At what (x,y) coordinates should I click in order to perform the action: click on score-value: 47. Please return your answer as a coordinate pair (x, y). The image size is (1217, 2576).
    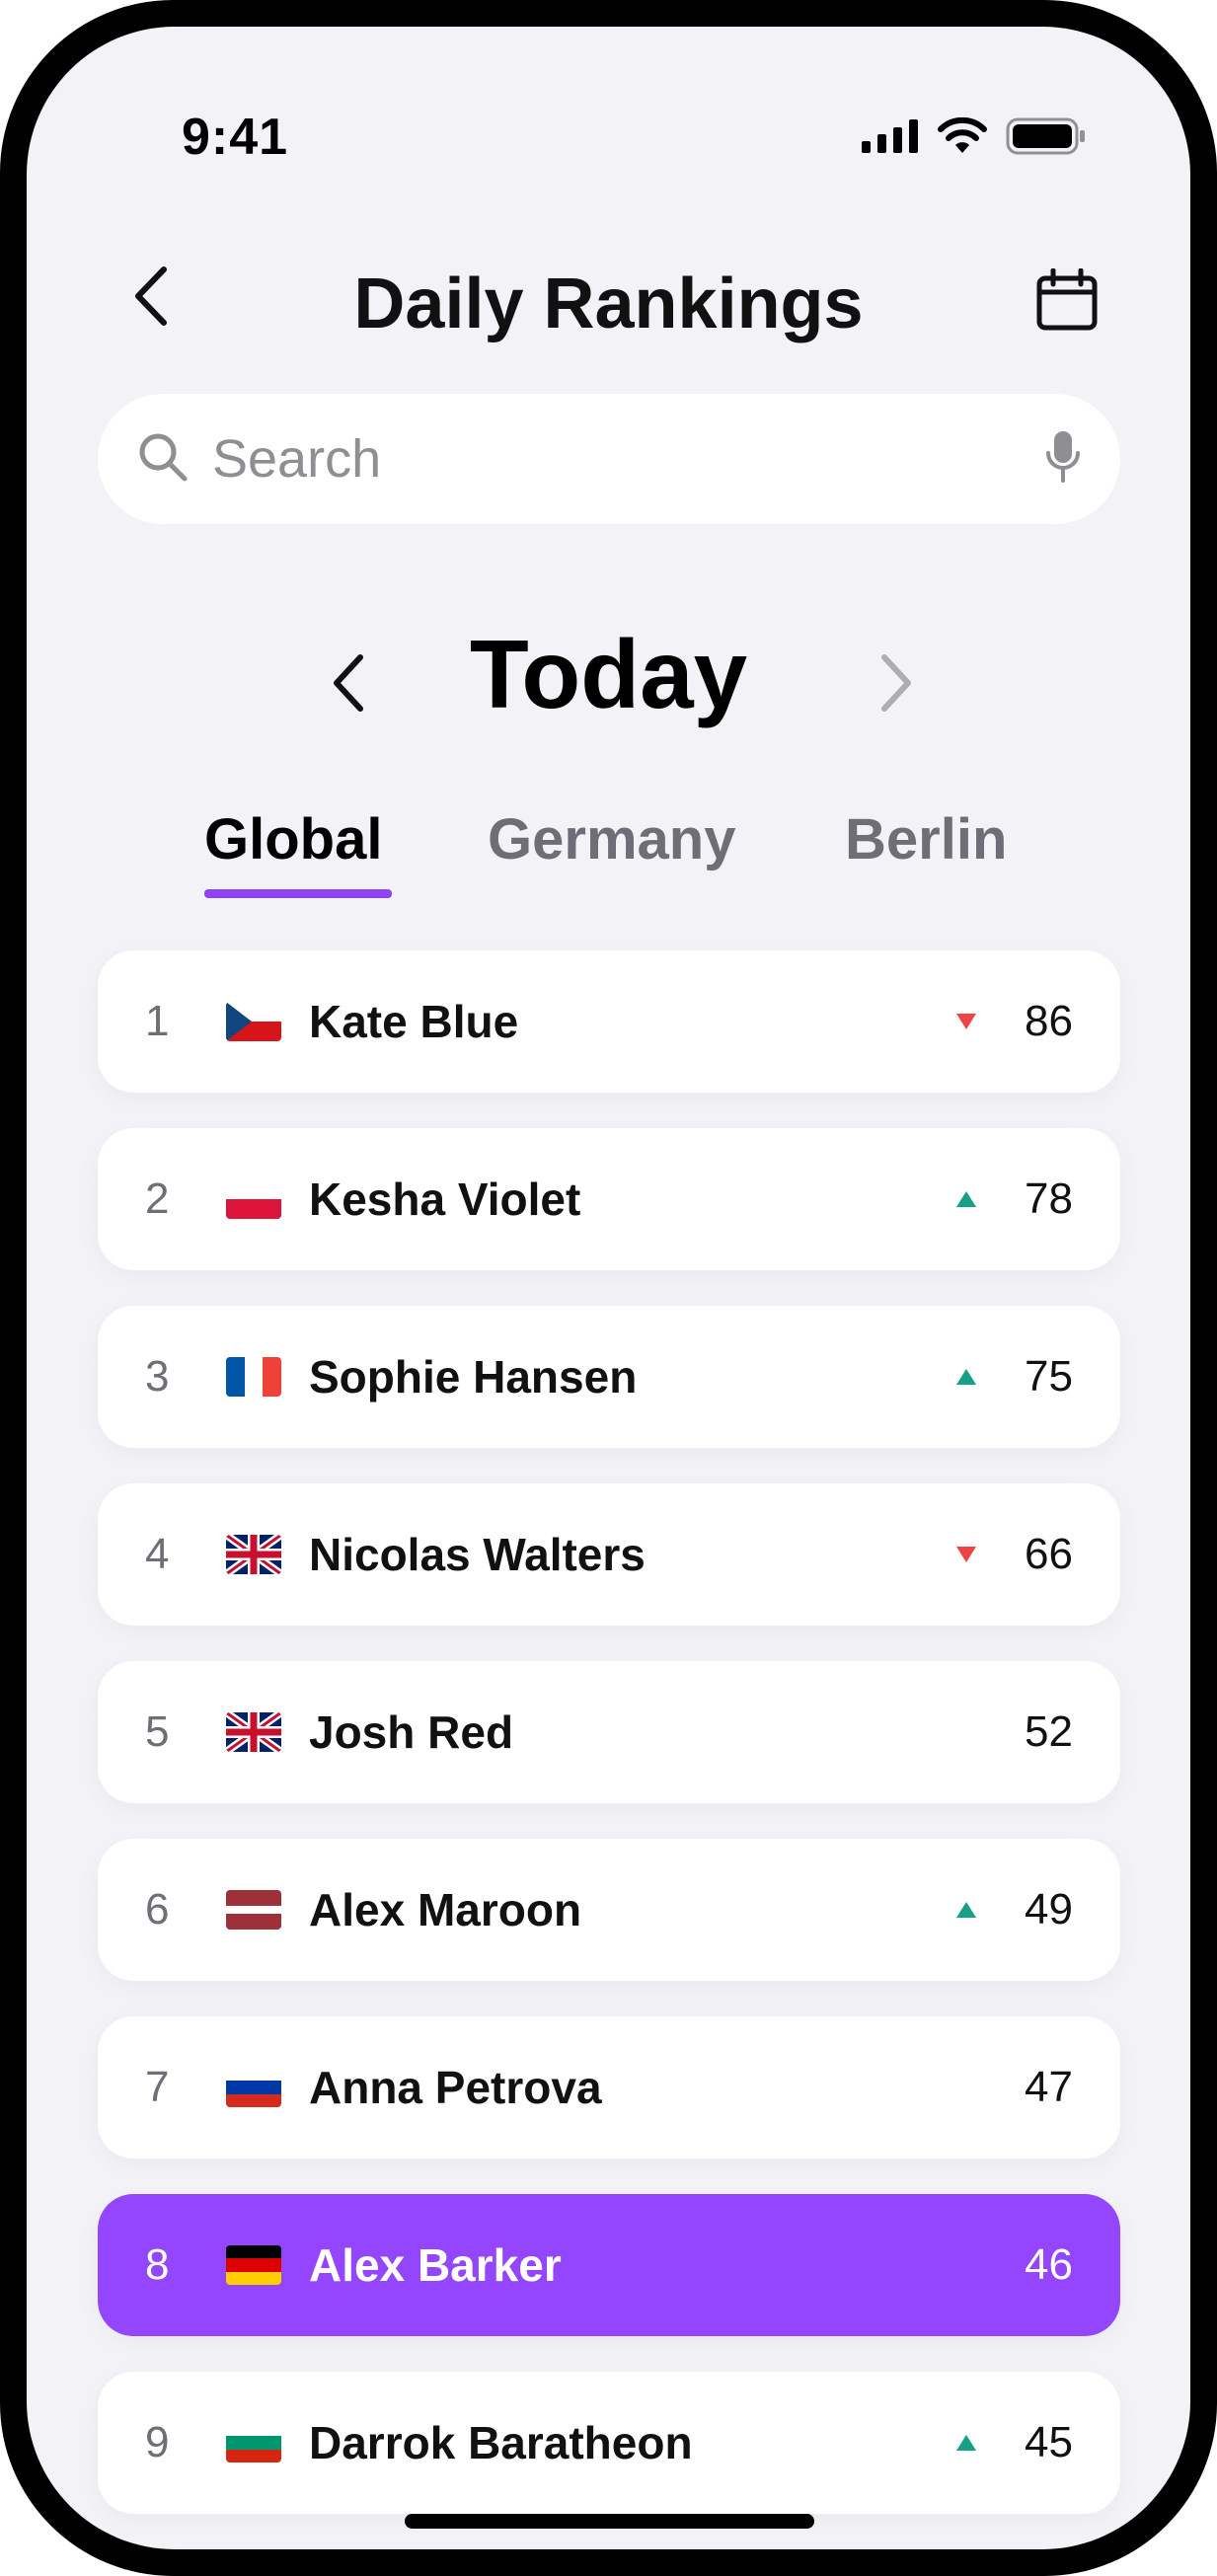
    Looking at the image, I should click on (1049, 2087).